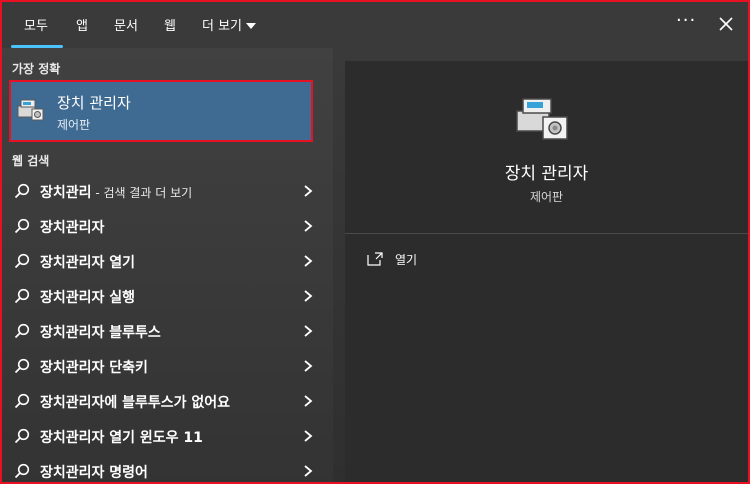  Describe the element at coordinates (546, 174) in the screenshot. I see `detail-title: 장치 관리자` at that location.